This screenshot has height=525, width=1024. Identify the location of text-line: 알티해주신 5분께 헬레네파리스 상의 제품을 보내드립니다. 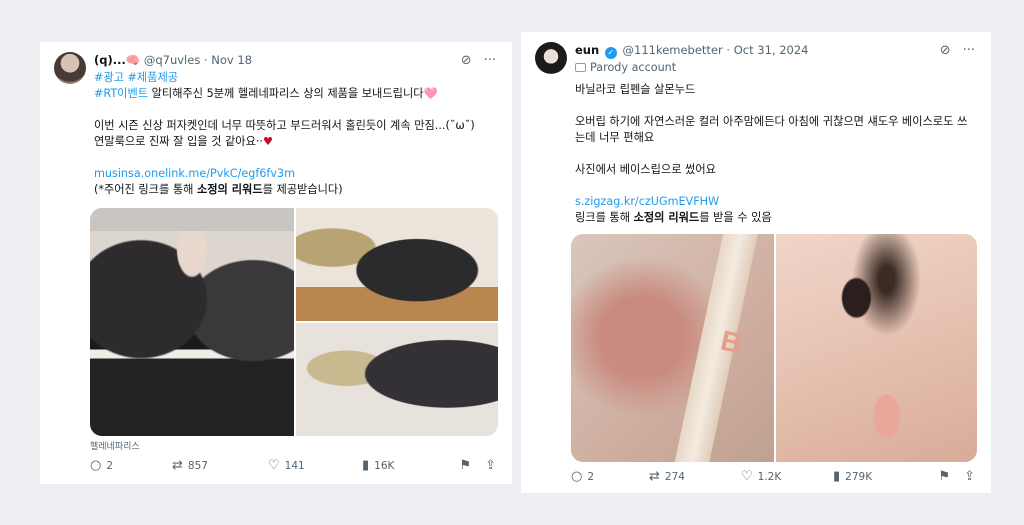
(286, 93).